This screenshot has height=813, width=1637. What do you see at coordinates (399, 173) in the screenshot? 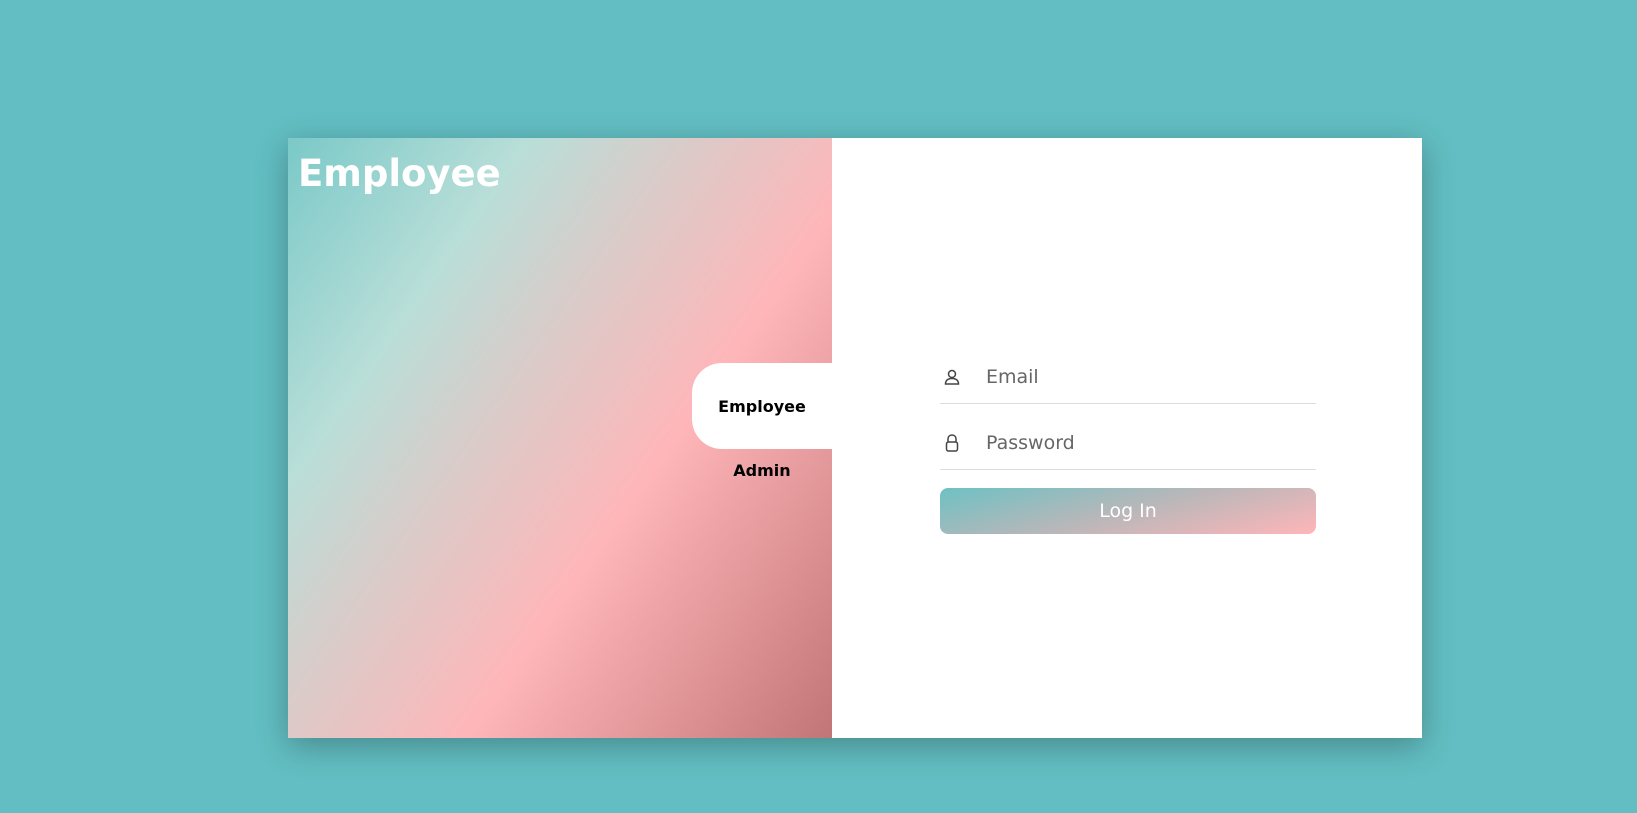
I see `role-title: Employee` at bounding box center [399, 173].